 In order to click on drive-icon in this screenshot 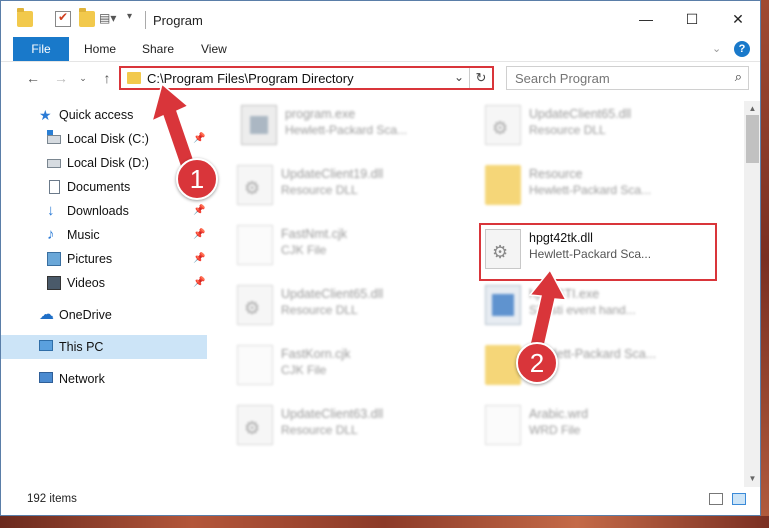, I will do `click(54, 137)`.